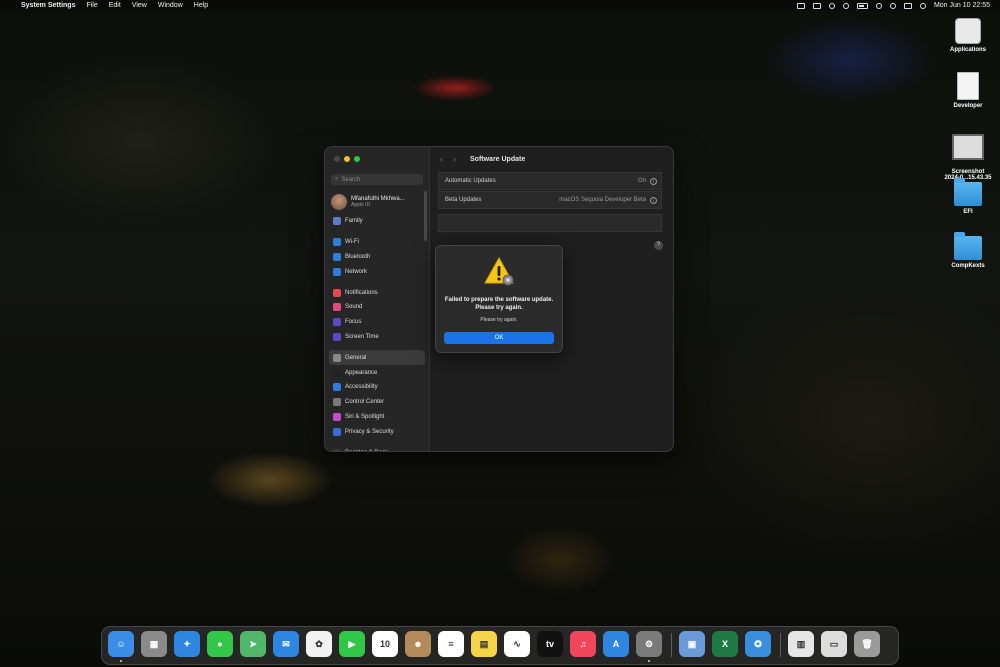 The width and height of the screenshot is (1000, 667). Describe the element at coordinates (907, 5) in the screenshot. I see `control-center-icon` at that location.